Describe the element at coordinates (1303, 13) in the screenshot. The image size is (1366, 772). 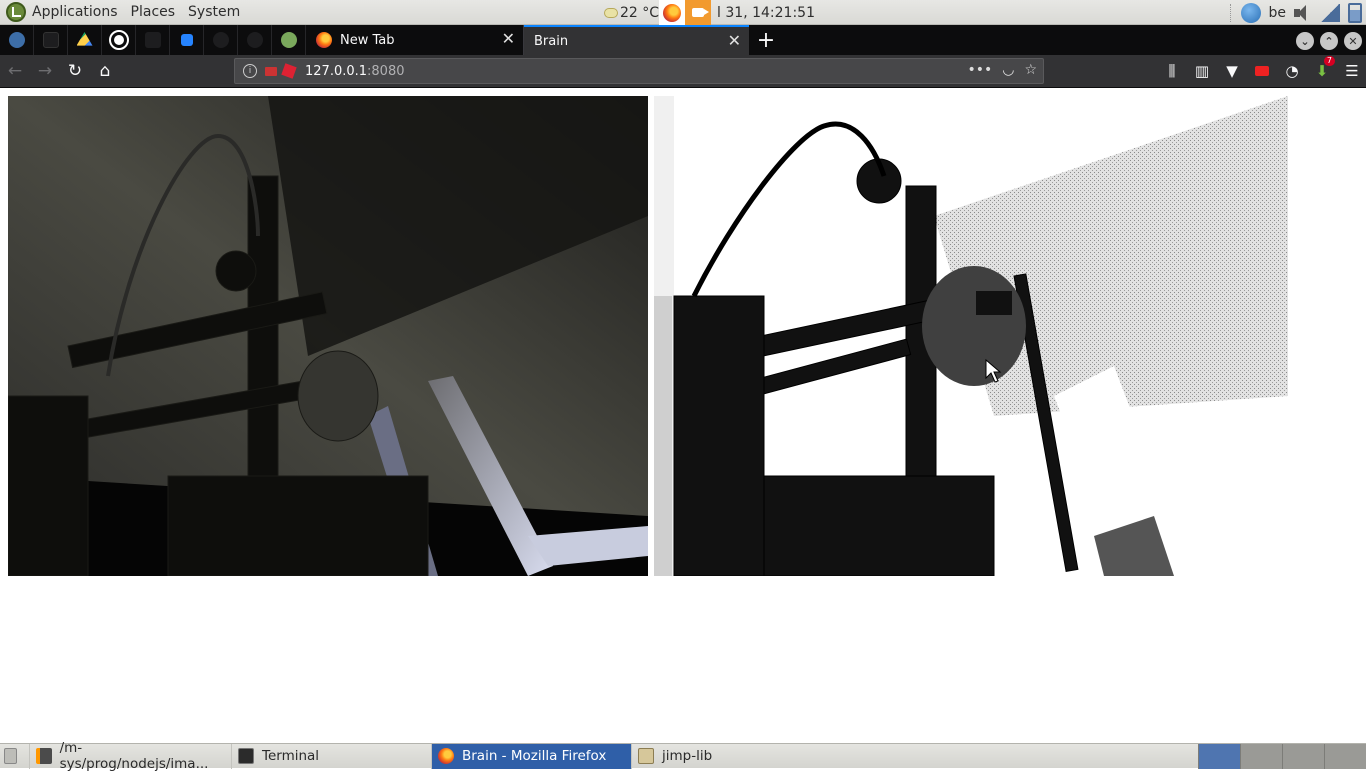
I see `volume-icon` at that location.